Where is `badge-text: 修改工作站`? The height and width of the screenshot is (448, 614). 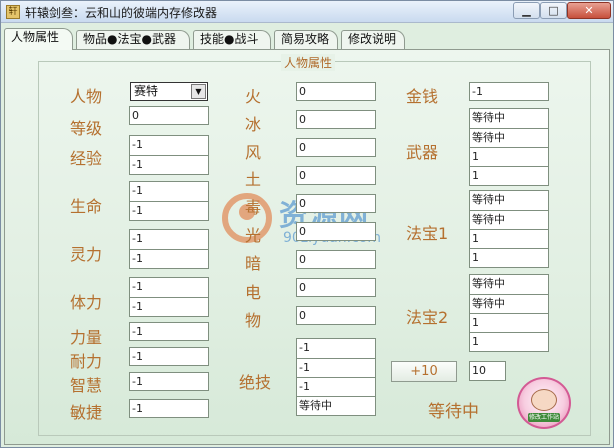
badge-text: 修改工作站 is located at coordinates (544, 417).